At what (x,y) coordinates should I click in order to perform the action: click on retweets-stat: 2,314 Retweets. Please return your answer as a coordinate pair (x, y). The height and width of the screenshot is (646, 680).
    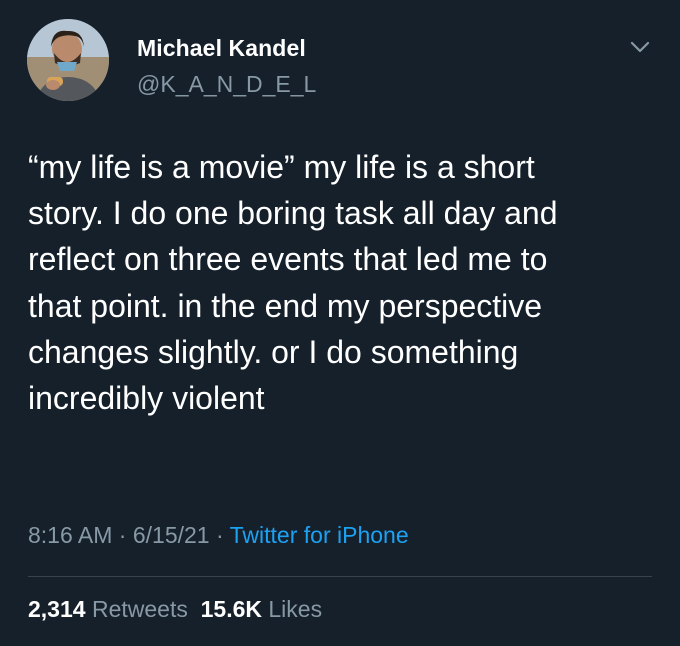
    Looking at the image, I should click on (108, 609).